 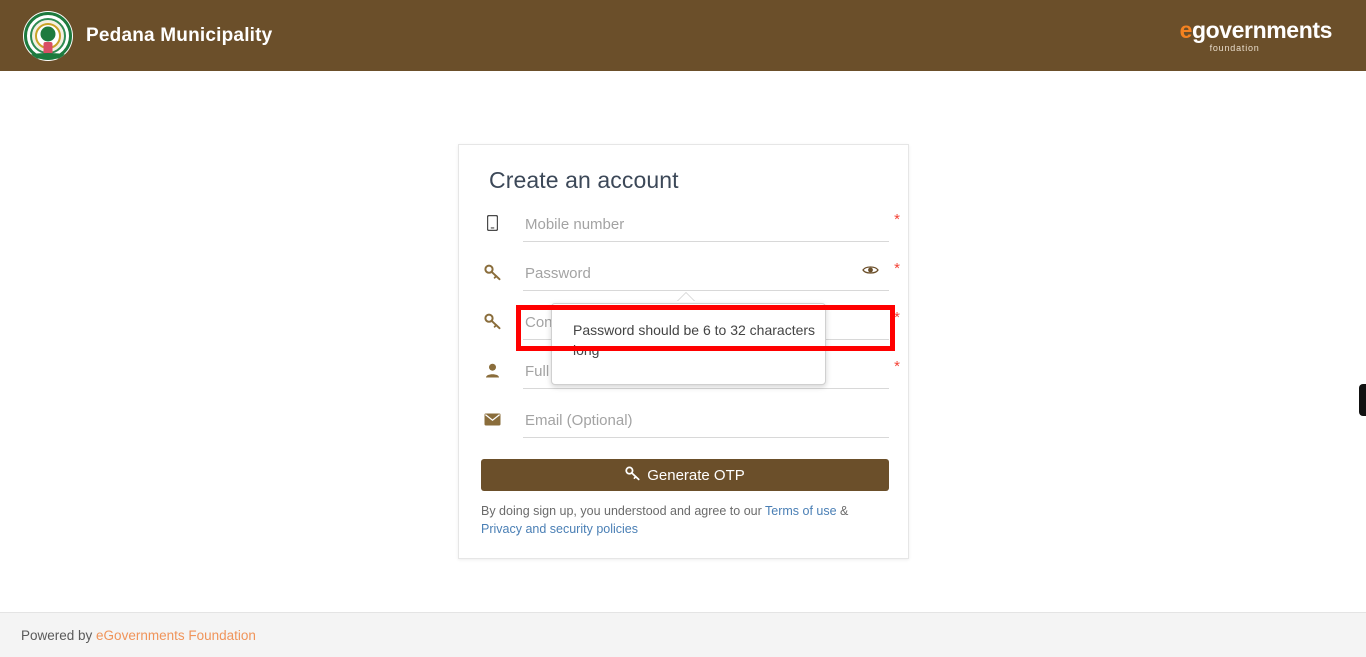 I want to click on password-input, so click(x=706, y=275).